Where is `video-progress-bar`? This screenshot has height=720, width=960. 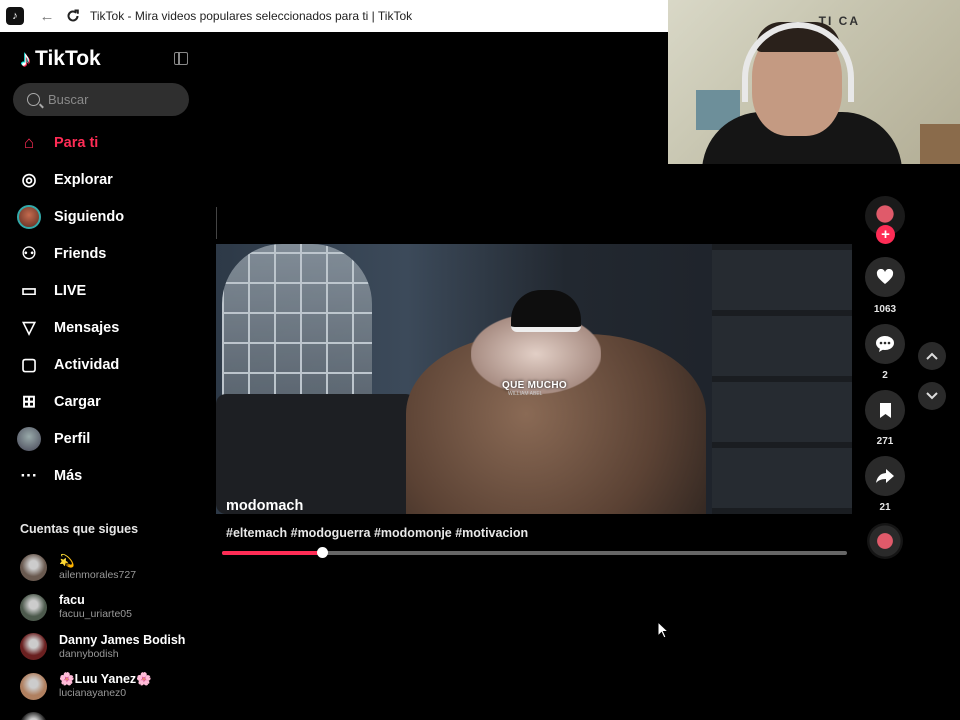 video-progress-bar is located at coordinates (534, 552).